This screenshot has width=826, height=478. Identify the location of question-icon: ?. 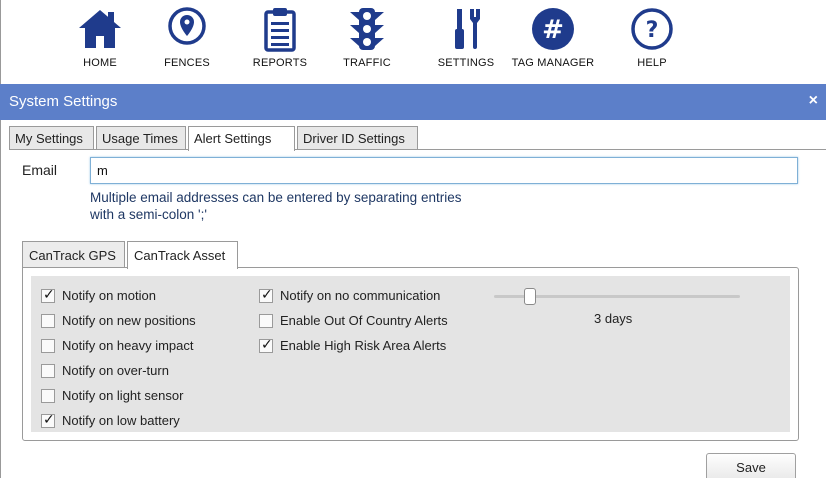
(652, 29).